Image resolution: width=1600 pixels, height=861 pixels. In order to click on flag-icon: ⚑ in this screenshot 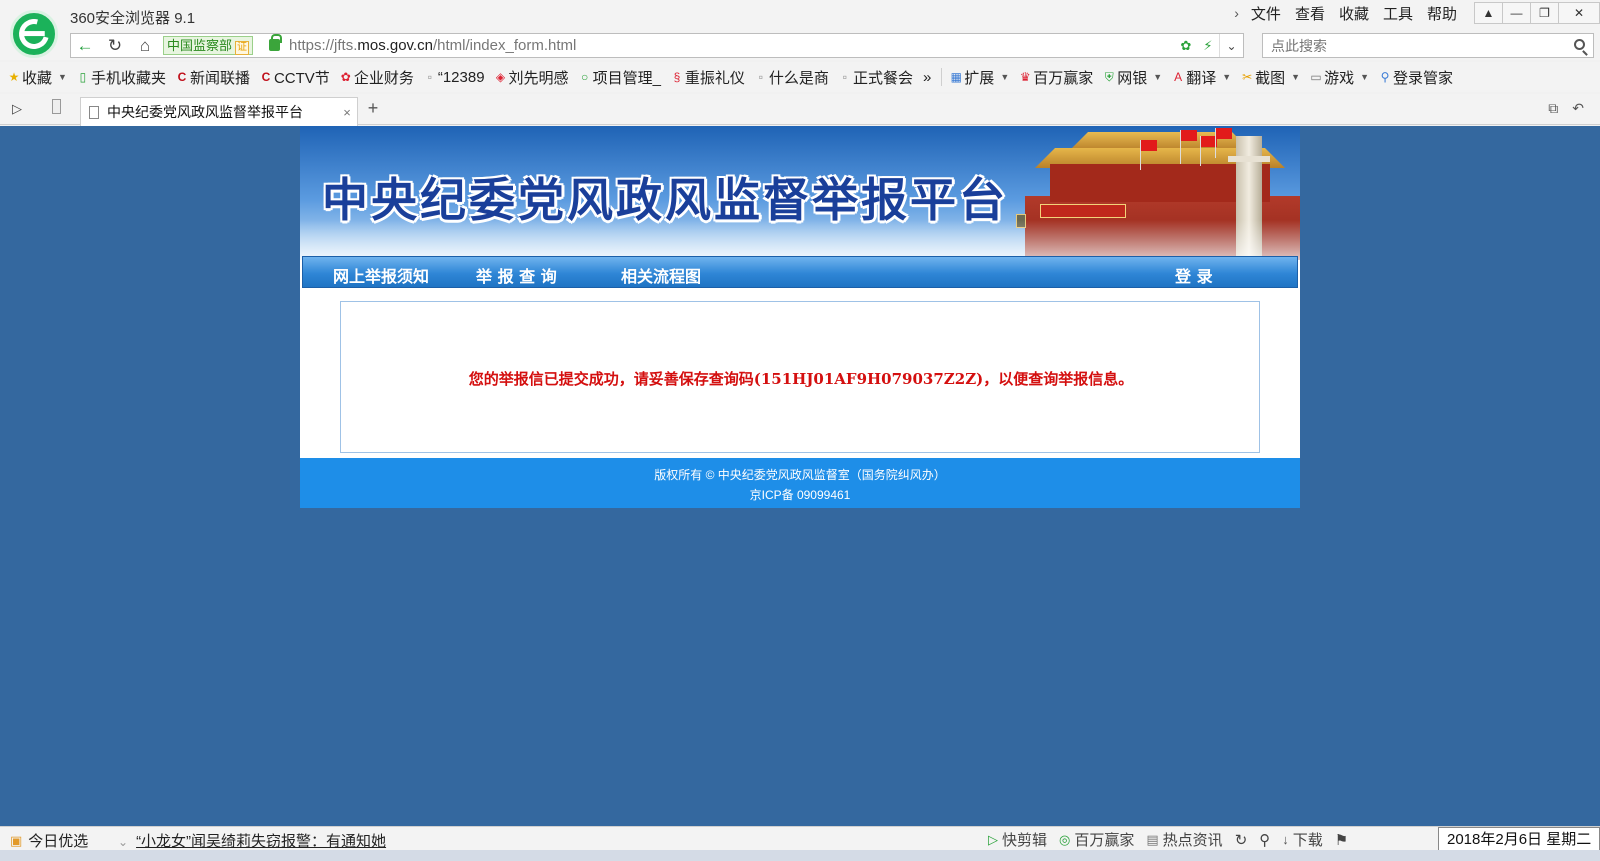, I will do `click(1341, 840)`.